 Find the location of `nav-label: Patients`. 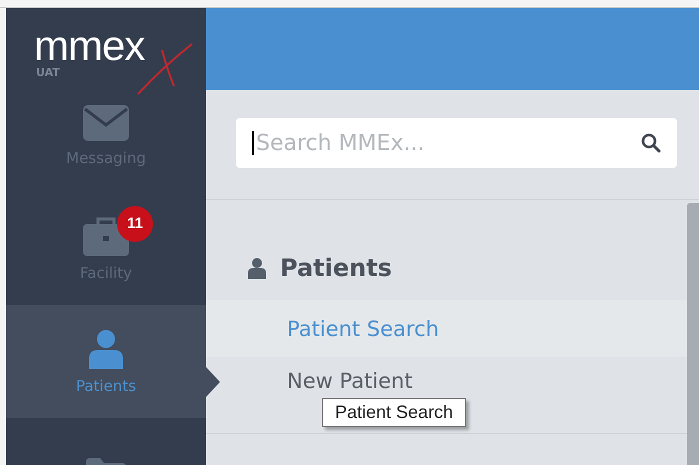

nav-label: Patients is located at coordinates (106, 385).